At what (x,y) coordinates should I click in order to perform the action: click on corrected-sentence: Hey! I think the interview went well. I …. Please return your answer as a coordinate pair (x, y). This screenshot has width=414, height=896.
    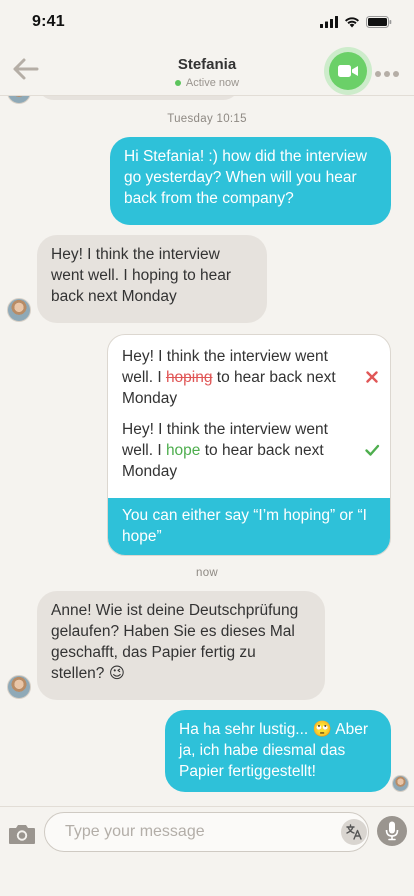
    Looking at the image, I should click on (242, 450).